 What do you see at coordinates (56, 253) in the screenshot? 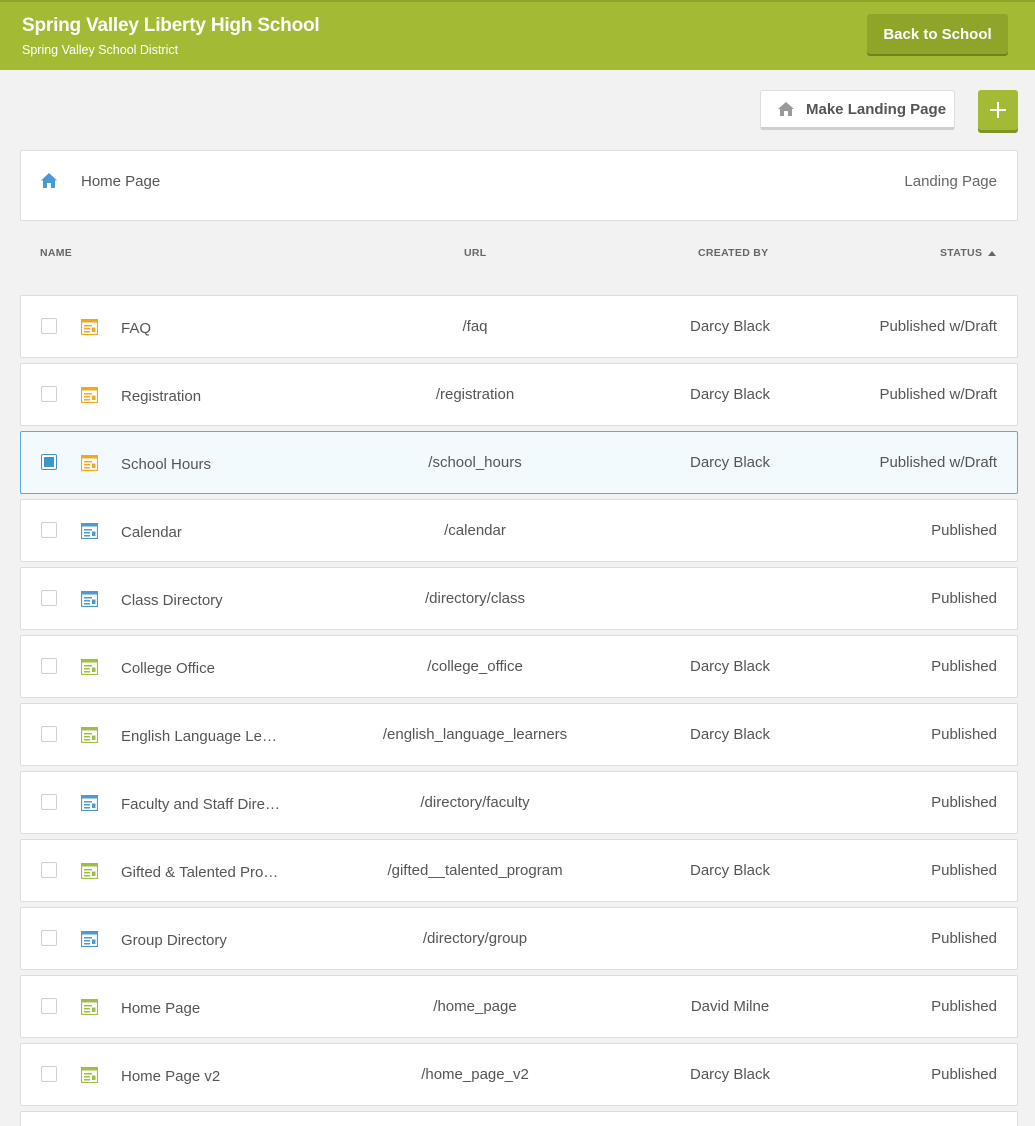
I see `column-header-name: NAME` at bounding box center [56, 253].